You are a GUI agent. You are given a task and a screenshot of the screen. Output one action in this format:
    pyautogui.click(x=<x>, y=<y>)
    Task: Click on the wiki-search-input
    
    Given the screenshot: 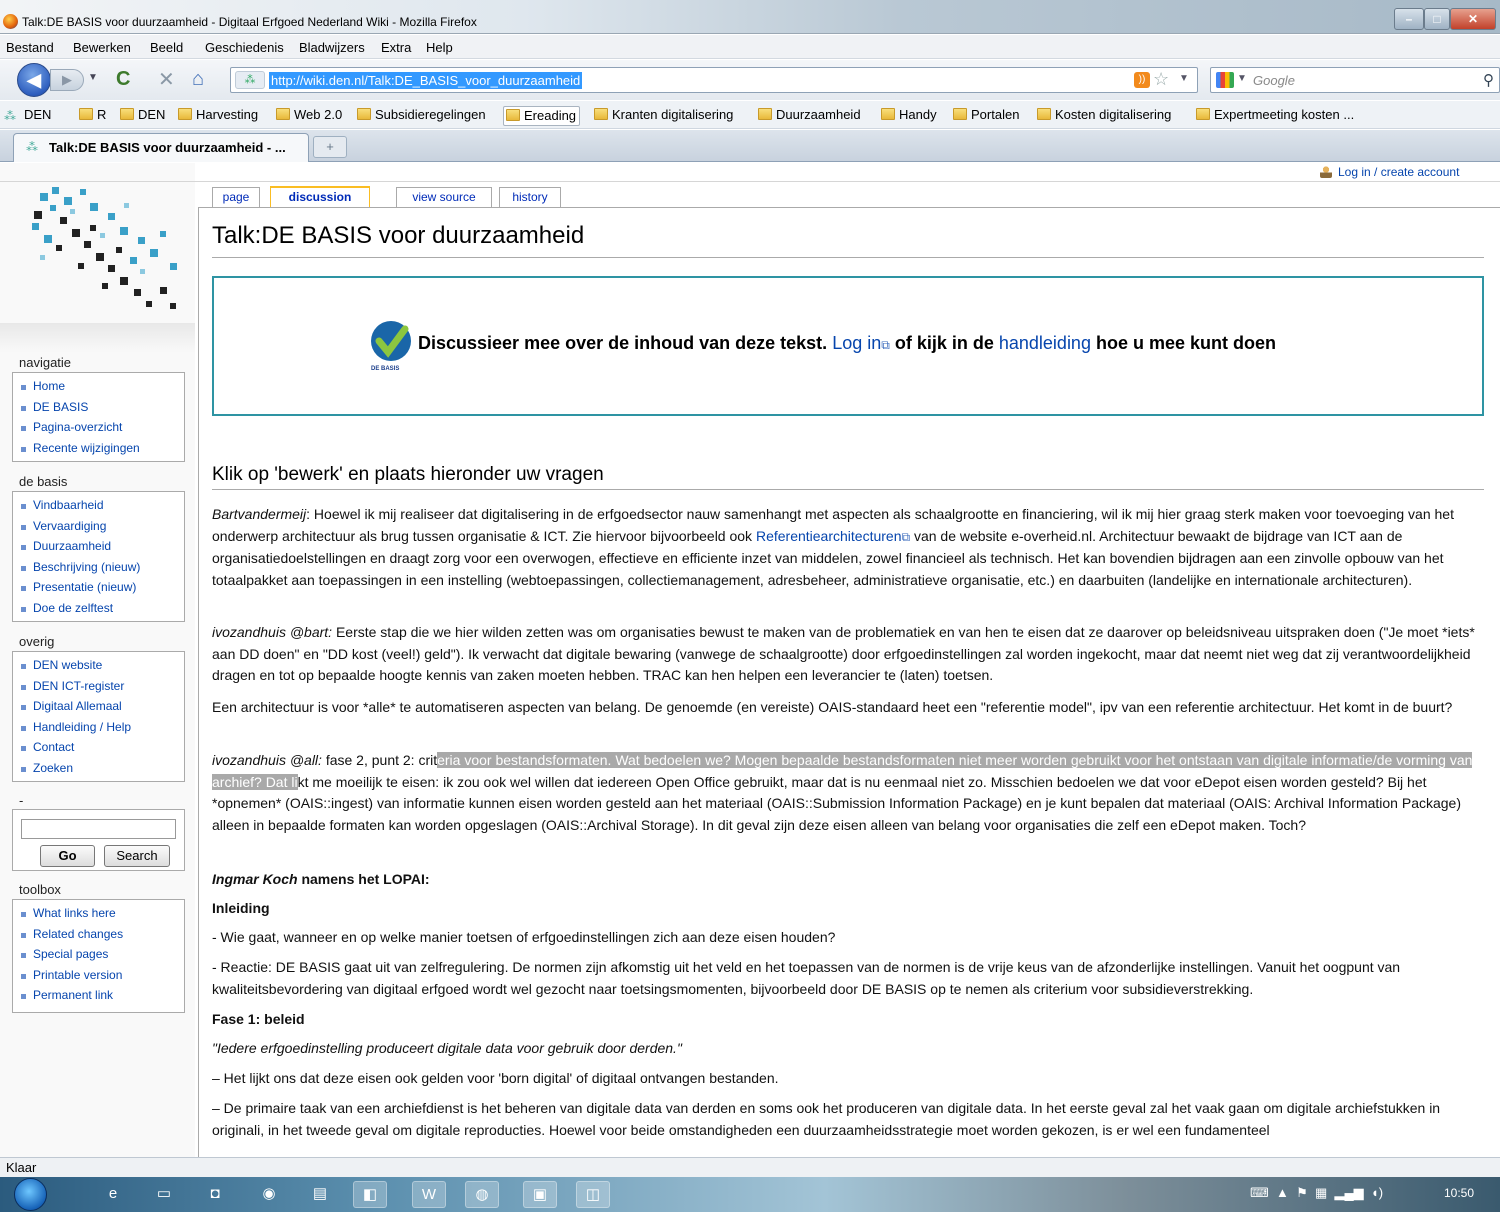 What is the action you would take?
    pyautogui.click(x=98, y=829)
    